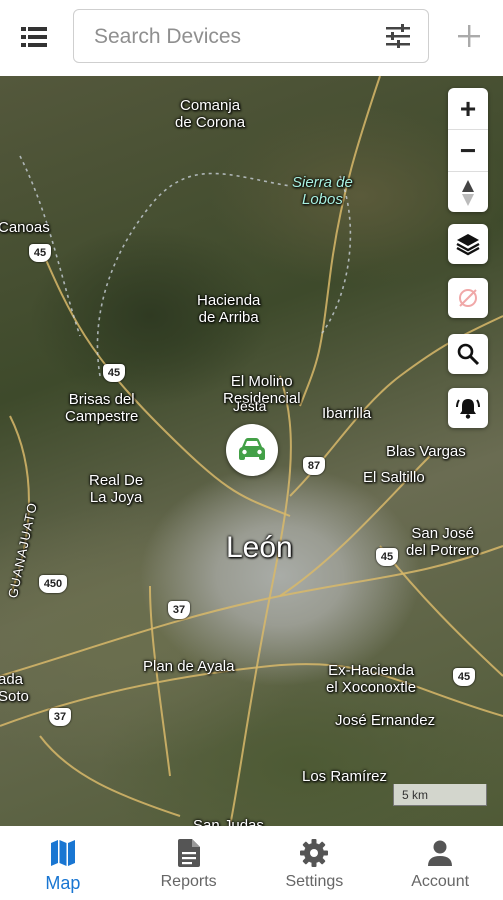 The height and width of the screenshot is (900, 503). I want to click on geofence-toggle-button, so click(468, 298).